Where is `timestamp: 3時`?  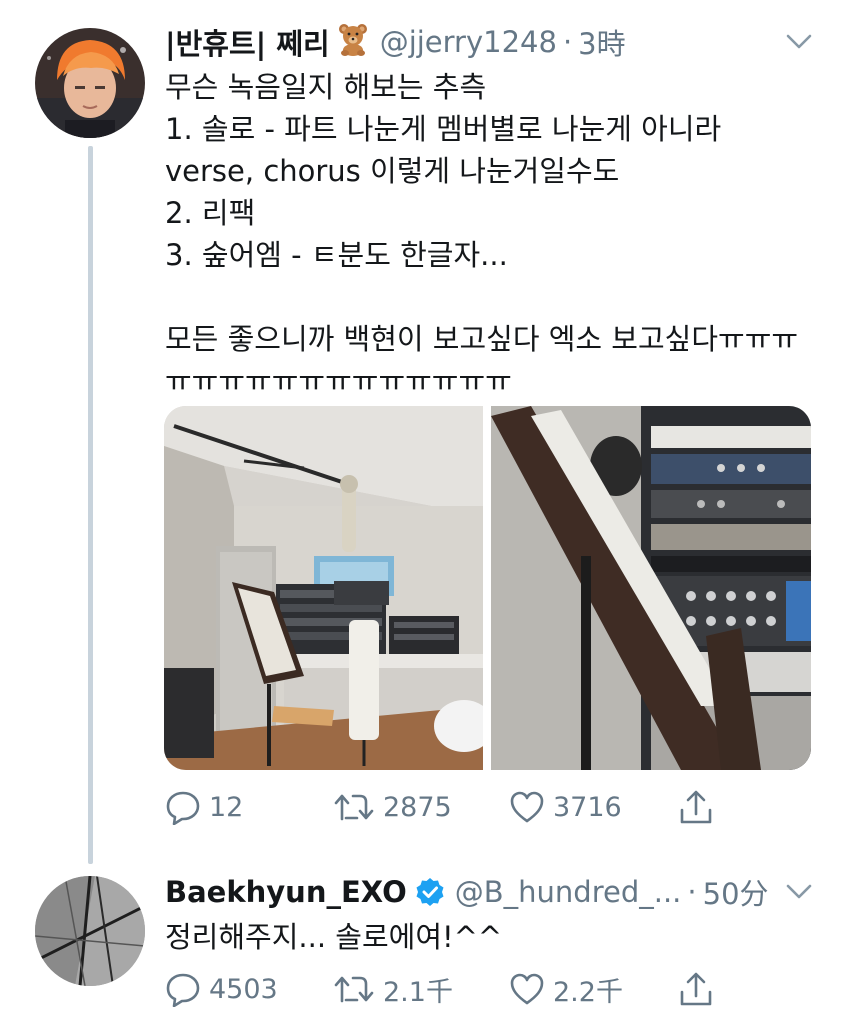
timestamp: 3時 is located at coordinates (601, 42).